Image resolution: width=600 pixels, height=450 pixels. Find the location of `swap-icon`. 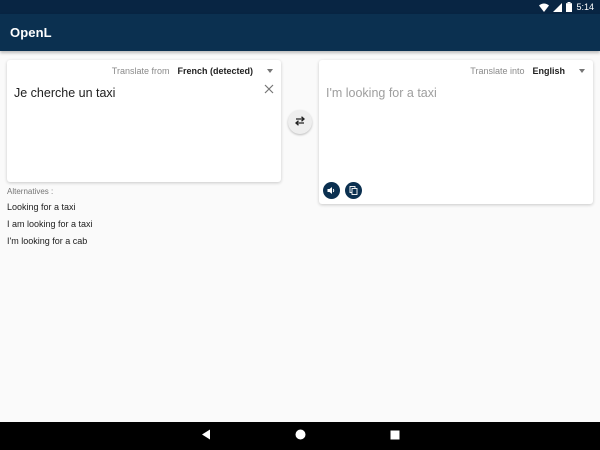

swap-icon is located at coordinates (300, 122).